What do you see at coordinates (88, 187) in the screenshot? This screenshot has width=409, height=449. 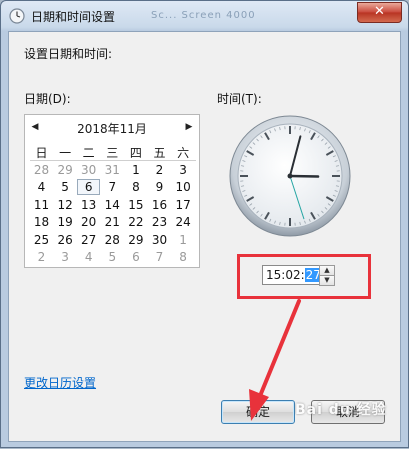 I see `calendar-day-selected: 6` at bounding box center [88, 187].